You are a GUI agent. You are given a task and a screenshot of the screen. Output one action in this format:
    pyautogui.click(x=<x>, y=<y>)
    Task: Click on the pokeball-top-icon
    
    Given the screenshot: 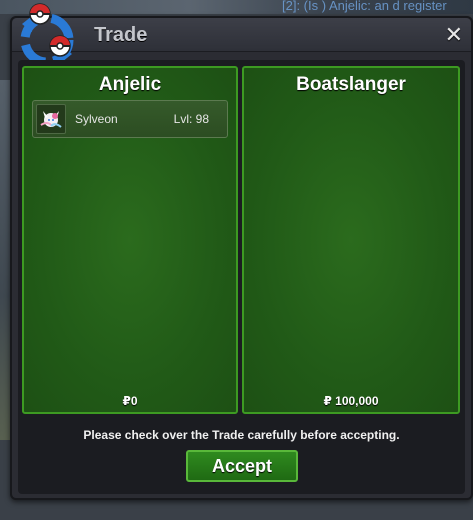 What is the action you would take?
    pyautogui.click(x=40, y=14)
    